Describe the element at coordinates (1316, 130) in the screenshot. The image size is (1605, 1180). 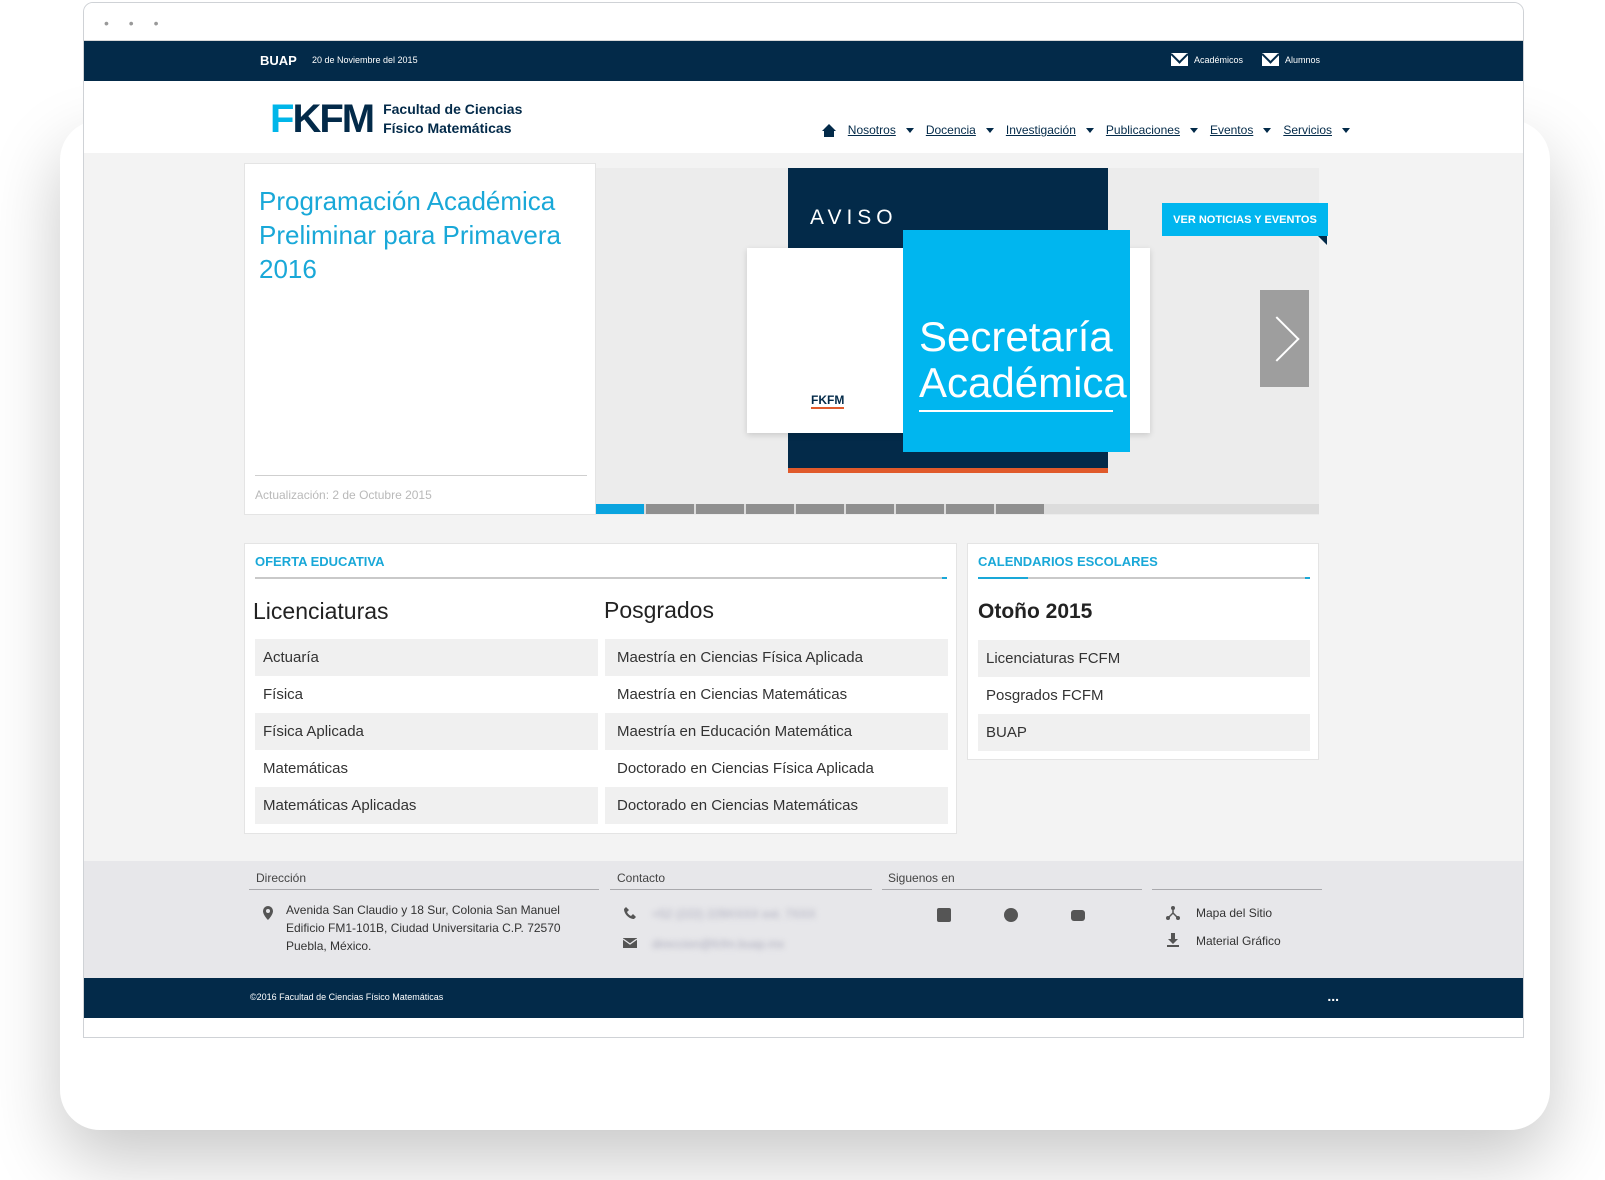
I see `nav-servicios: Servicios` at that location.